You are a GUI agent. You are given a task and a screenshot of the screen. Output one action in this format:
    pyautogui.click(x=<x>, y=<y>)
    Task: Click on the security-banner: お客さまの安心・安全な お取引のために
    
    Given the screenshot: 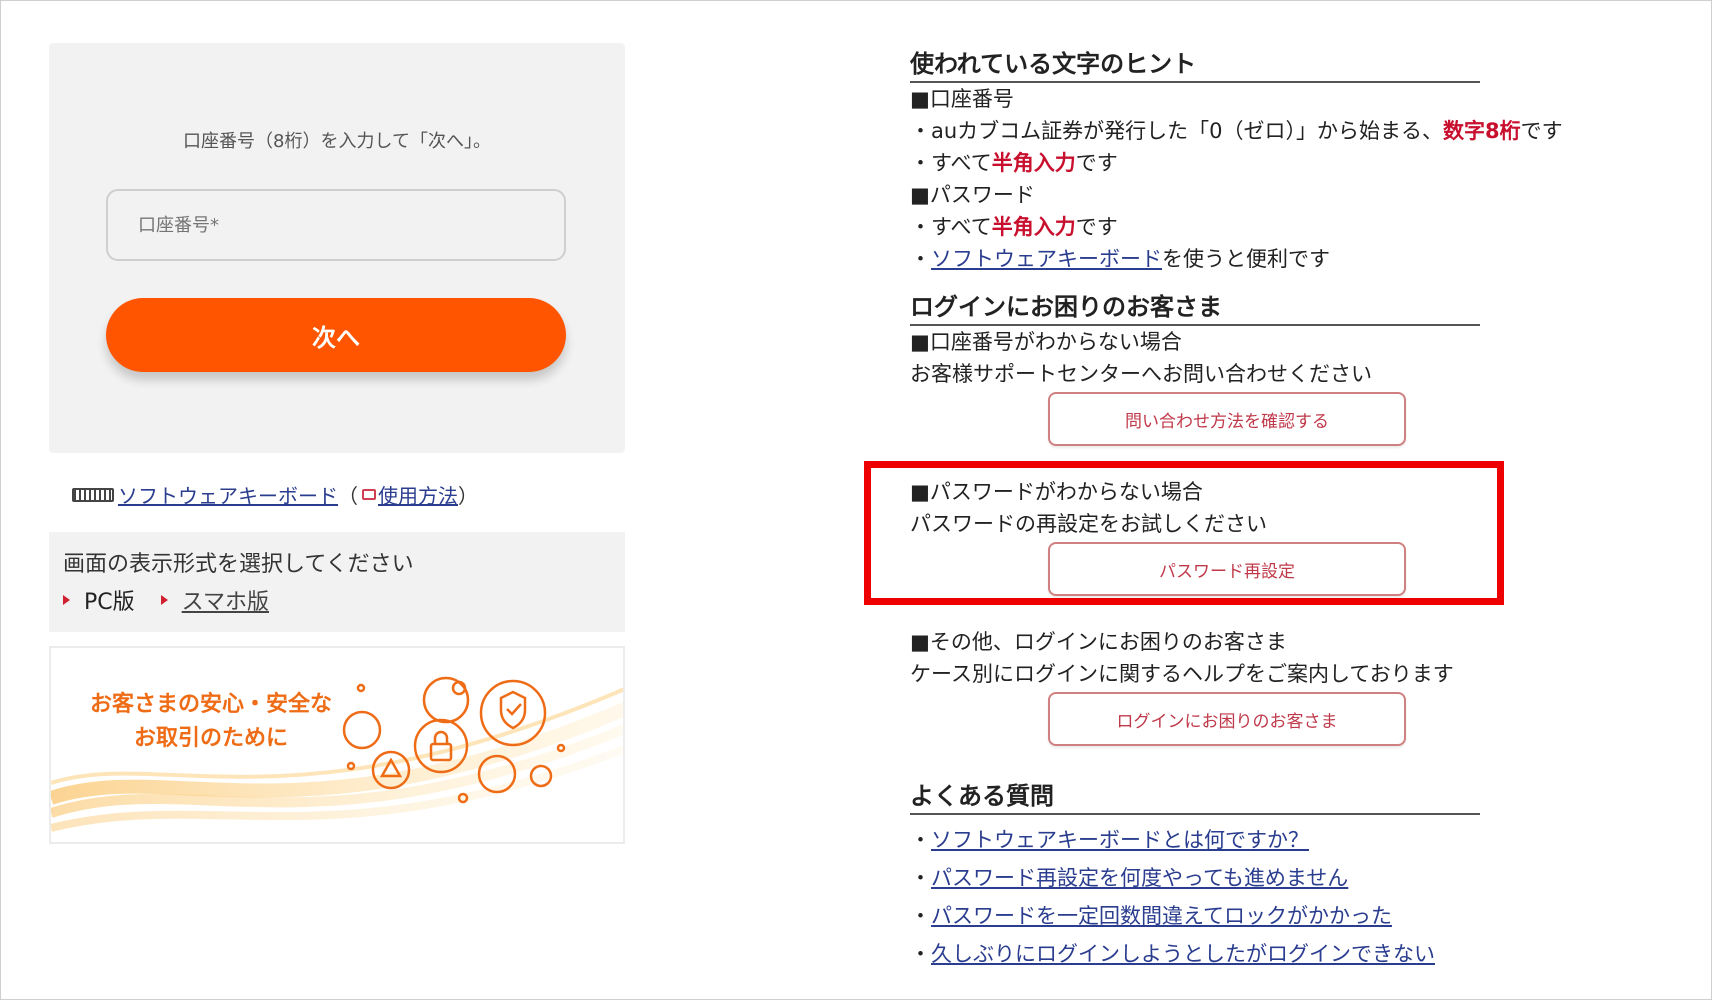 What is the action you would take?
    pyautogui.click(x=337, y=745)
    